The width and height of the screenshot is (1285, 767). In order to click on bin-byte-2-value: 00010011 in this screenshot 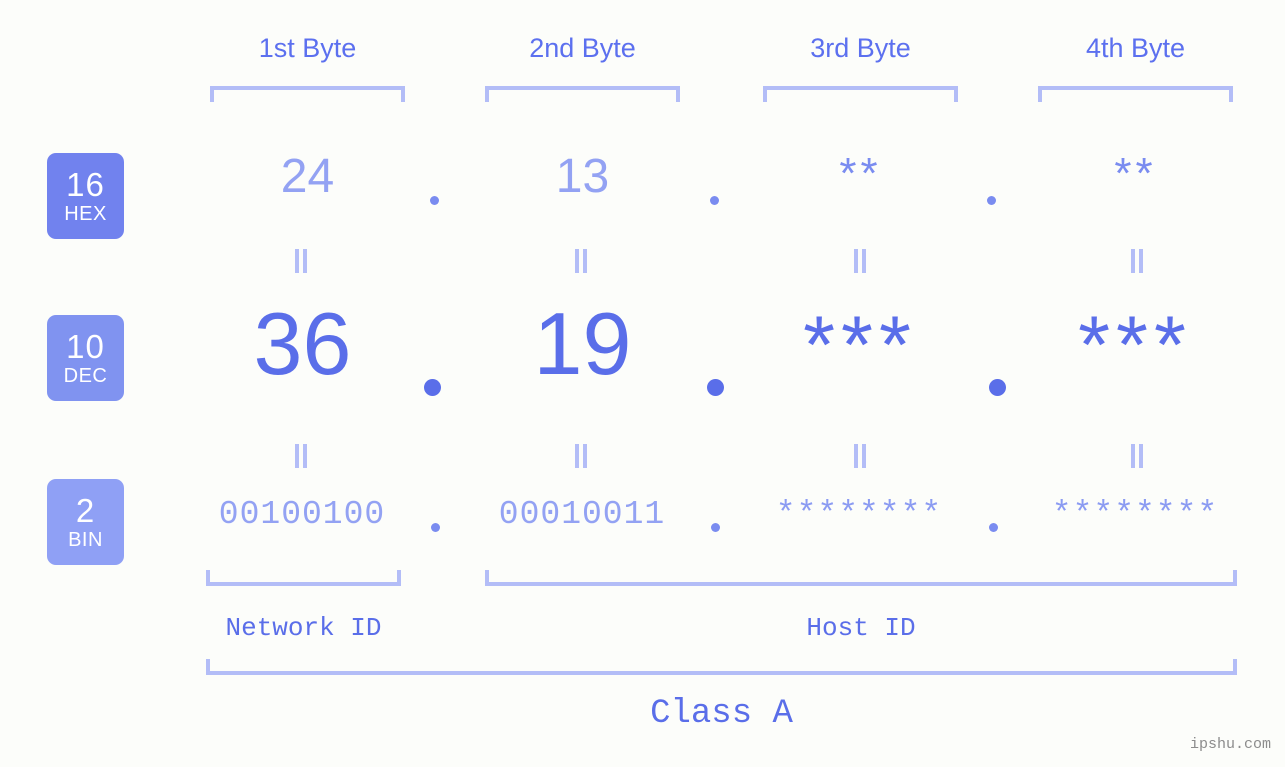, I will do `click(582, 514)`.